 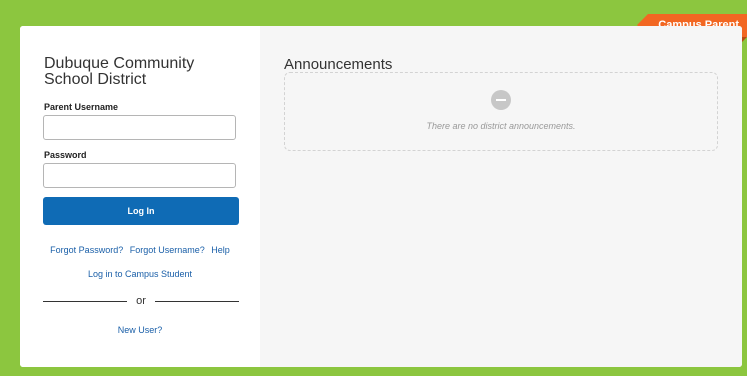 I want to click on forgot-username-link: Forgot Username?, so click(x=167, y=250).